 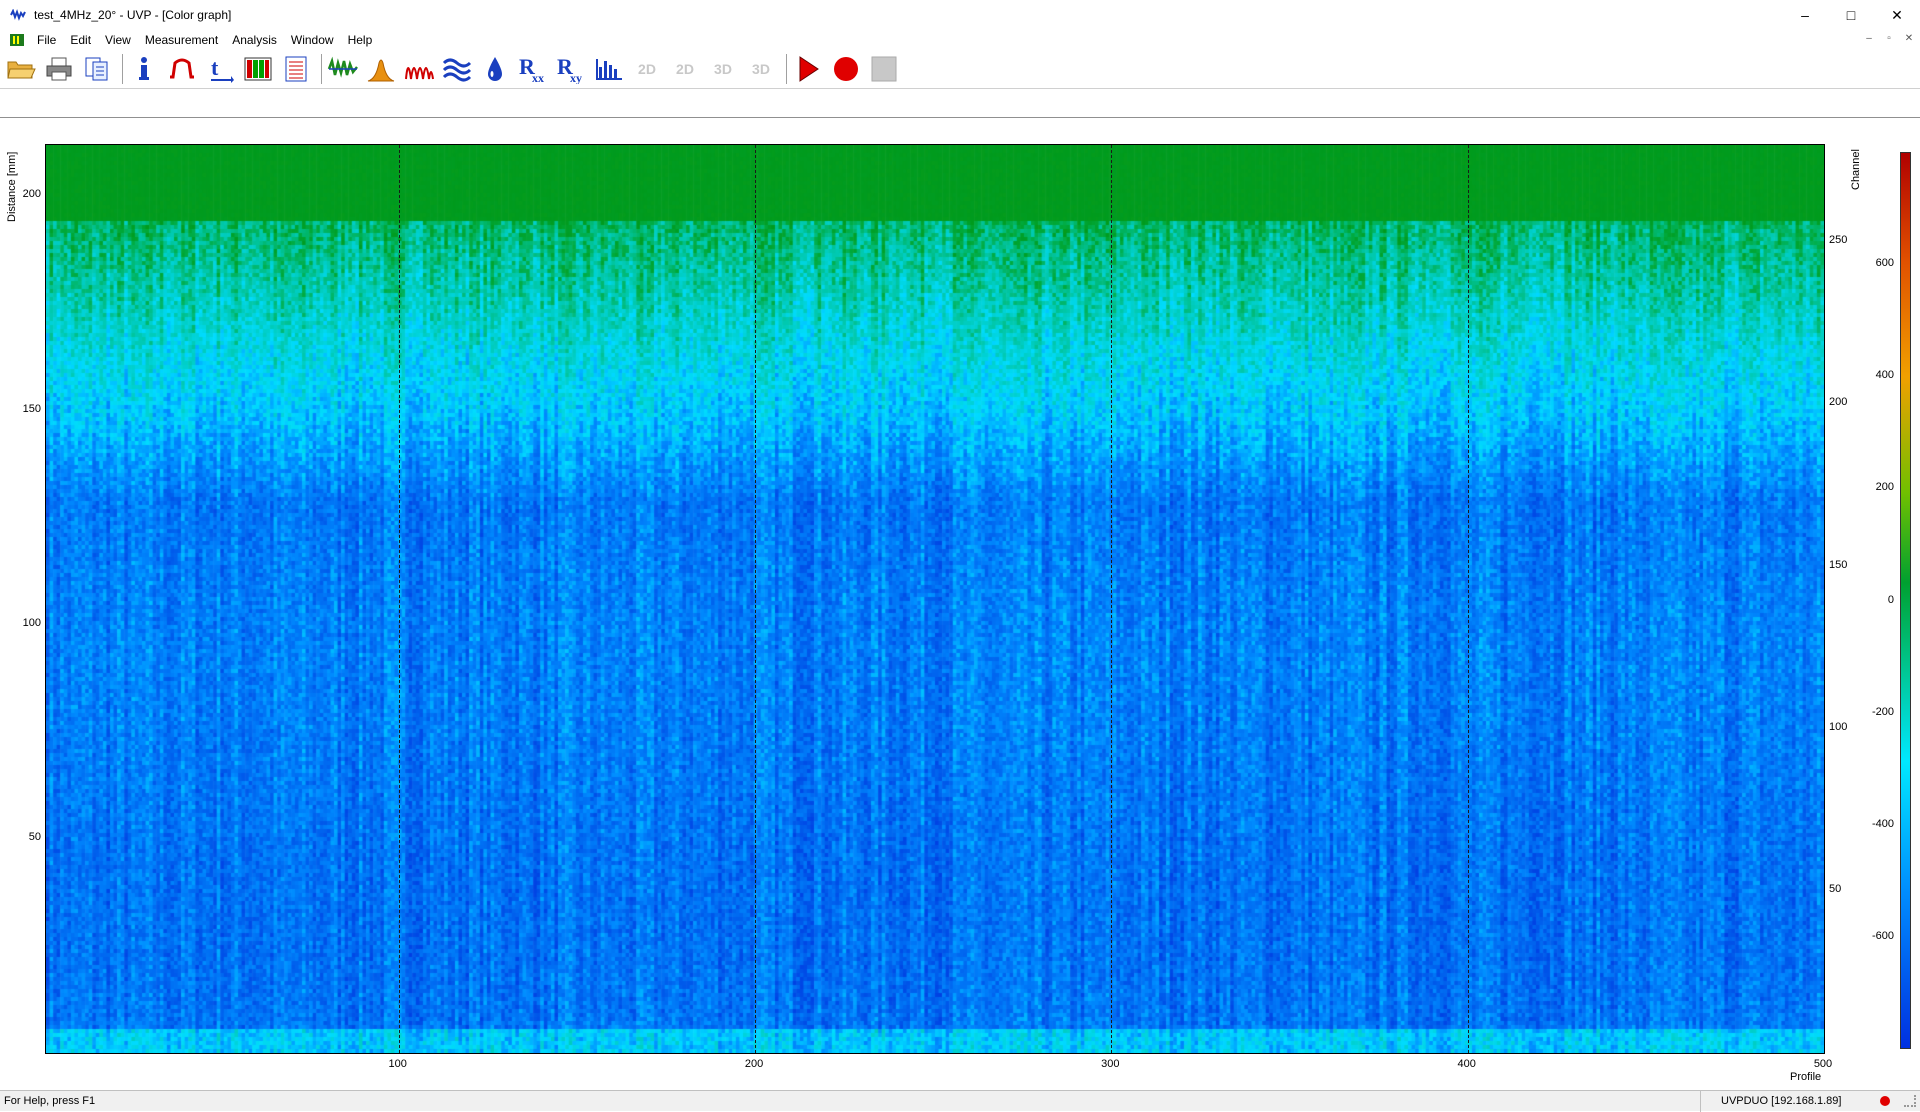 I want to click on color-scale-tick-label: 0, so click(x=1890, y=599).